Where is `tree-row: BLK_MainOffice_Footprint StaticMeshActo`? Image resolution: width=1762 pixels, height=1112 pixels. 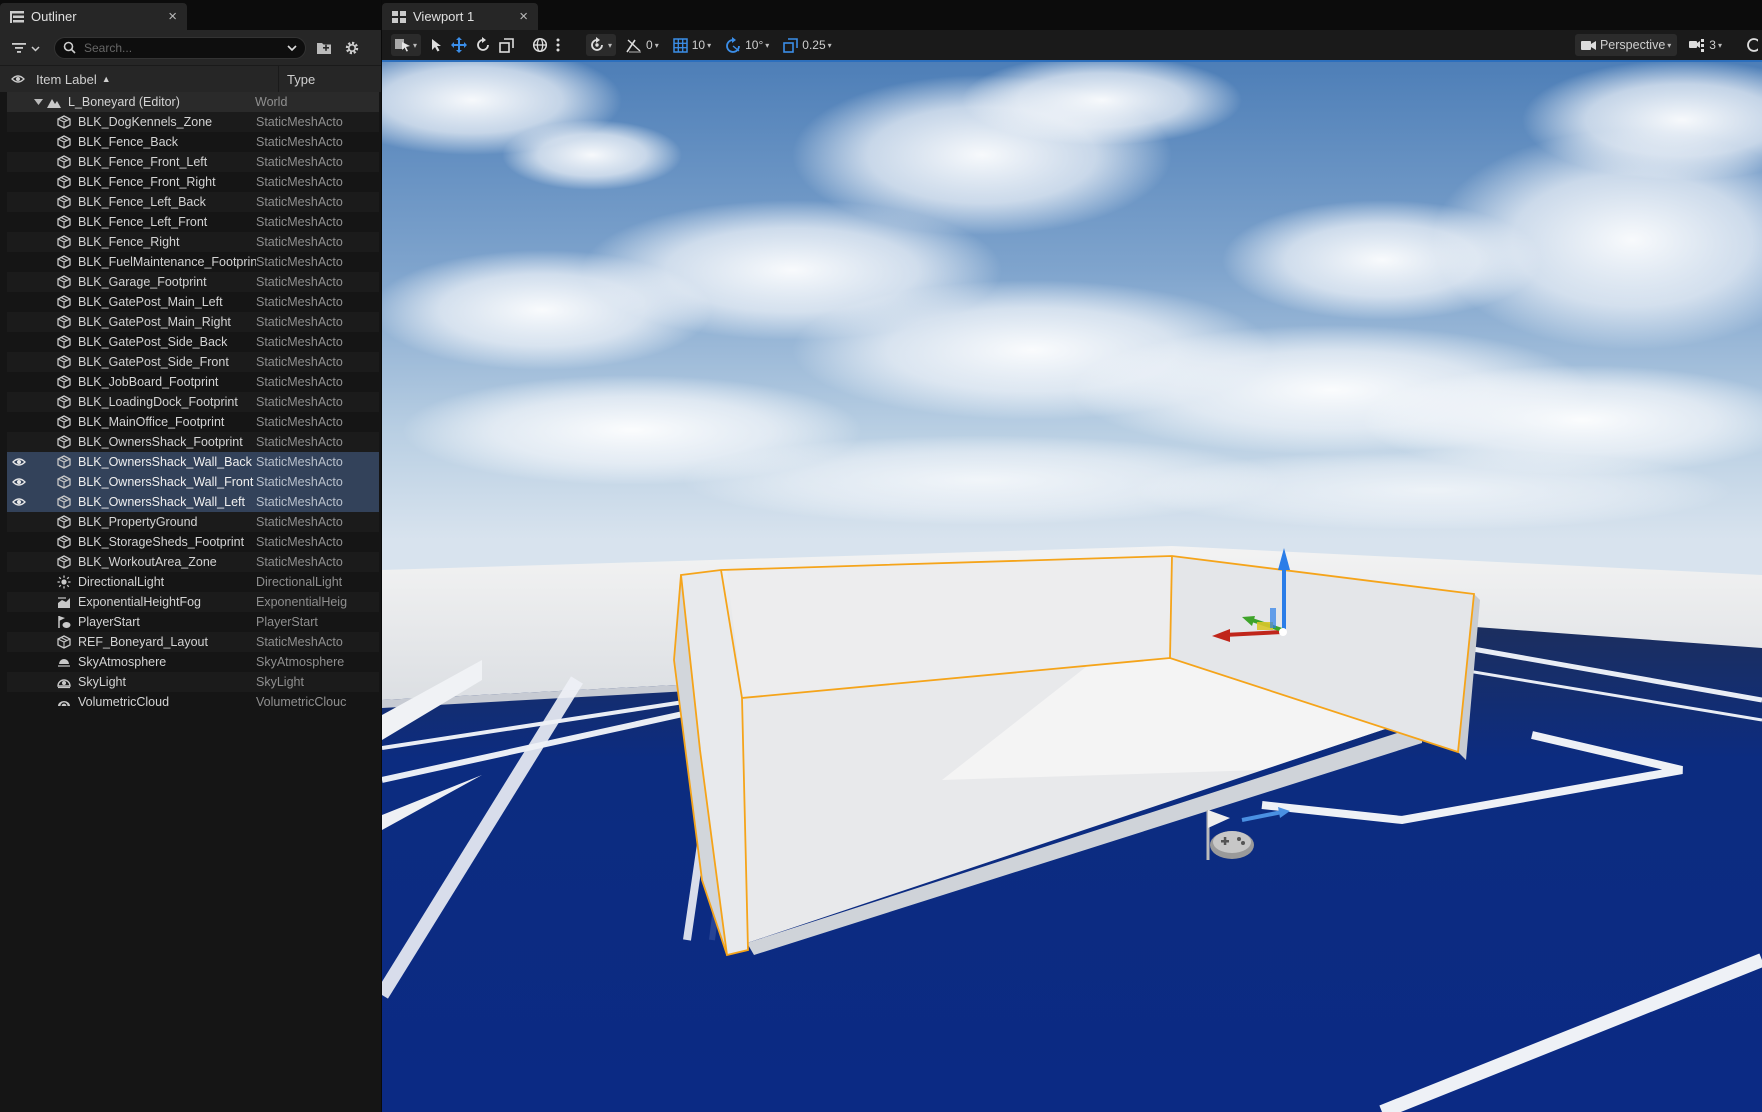 tree-row: BLK_MainOffice_Footprint StaticMeshActo is located at coordinates (193, 422).